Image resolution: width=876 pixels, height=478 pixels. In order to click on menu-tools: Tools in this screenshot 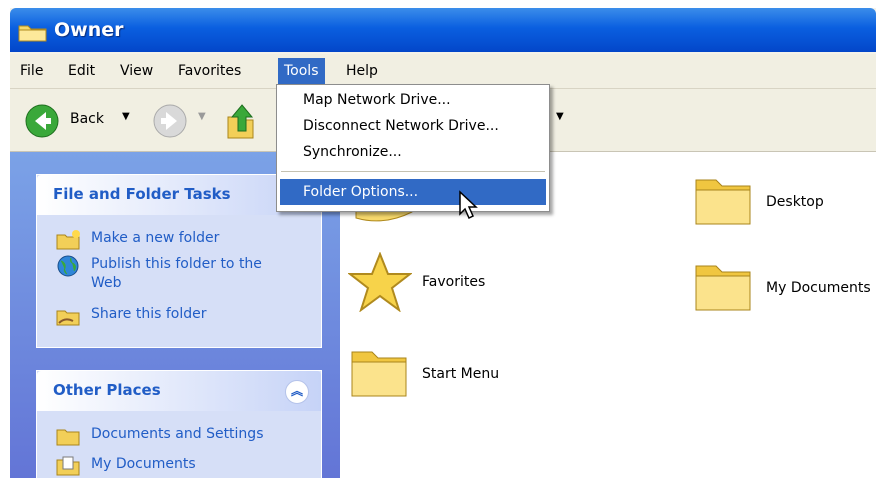, I will do `click(301, 71)`.